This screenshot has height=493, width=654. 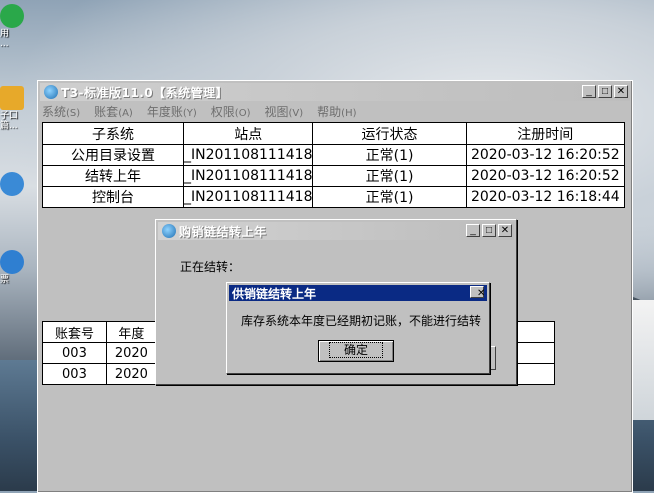 What do you see at coordinates (199, 111) in the screenshot?
I see `menu-bar: 系统(S) 账套(A) 年度账(Y) 权限(O) 视图(V) 帮助(H)` at bounding box center [199, 111].